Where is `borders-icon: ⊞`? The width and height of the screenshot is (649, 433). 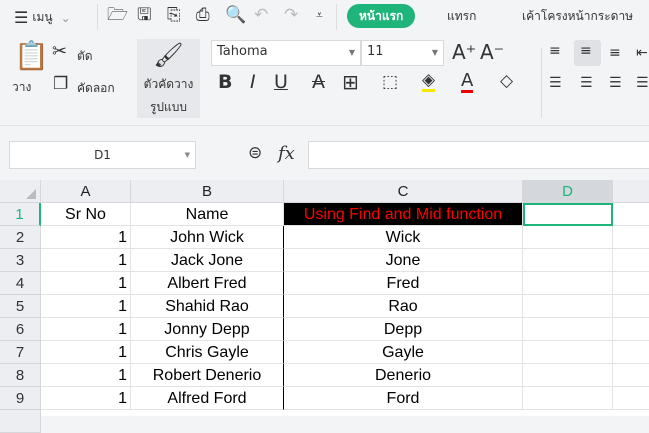
borders-icon: ⊞ is located at coordinates (350, 82).